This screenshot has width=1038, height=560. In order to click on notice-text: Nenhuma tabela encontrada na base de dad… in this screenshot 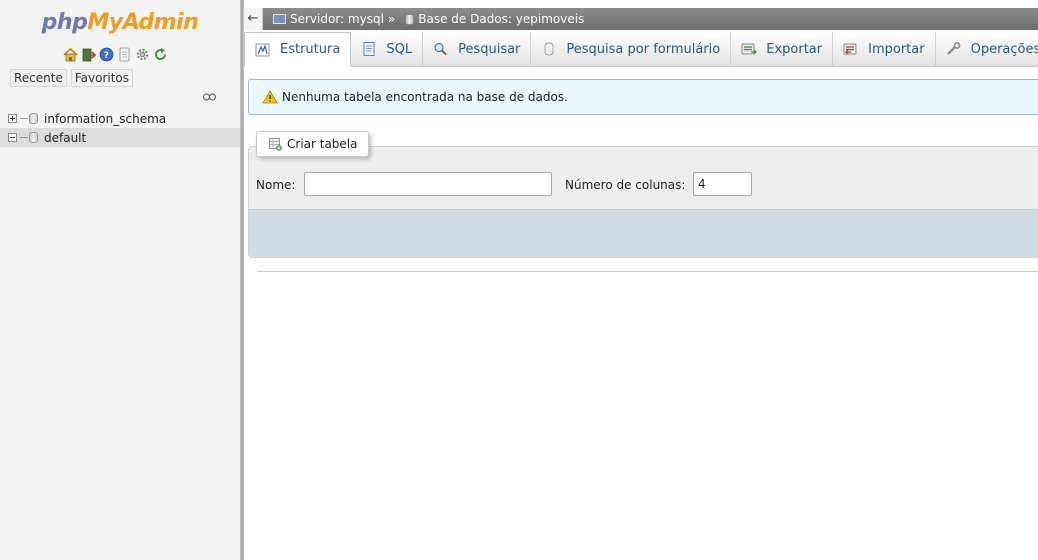, I will do `click(425, 97)`.